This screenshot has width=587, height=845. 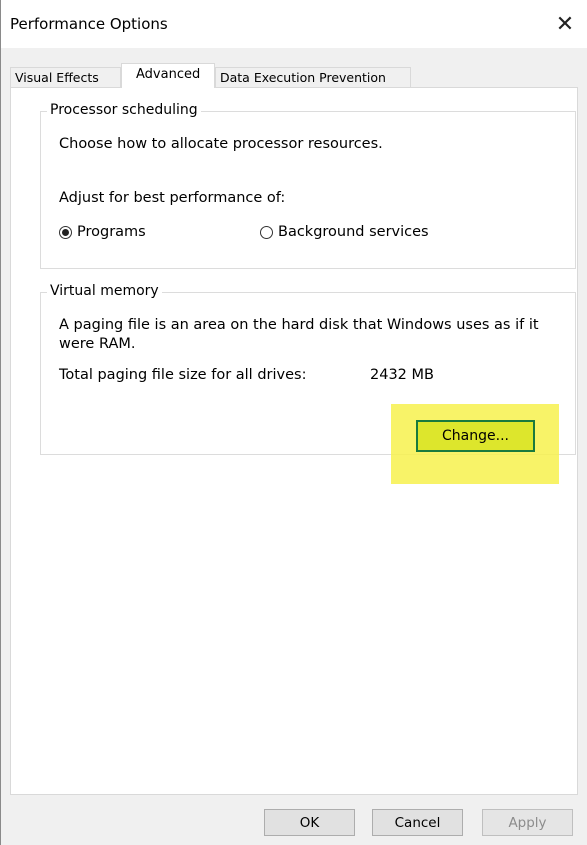 I want to click on radio-programs-indicator, so click(x=65, y=232).